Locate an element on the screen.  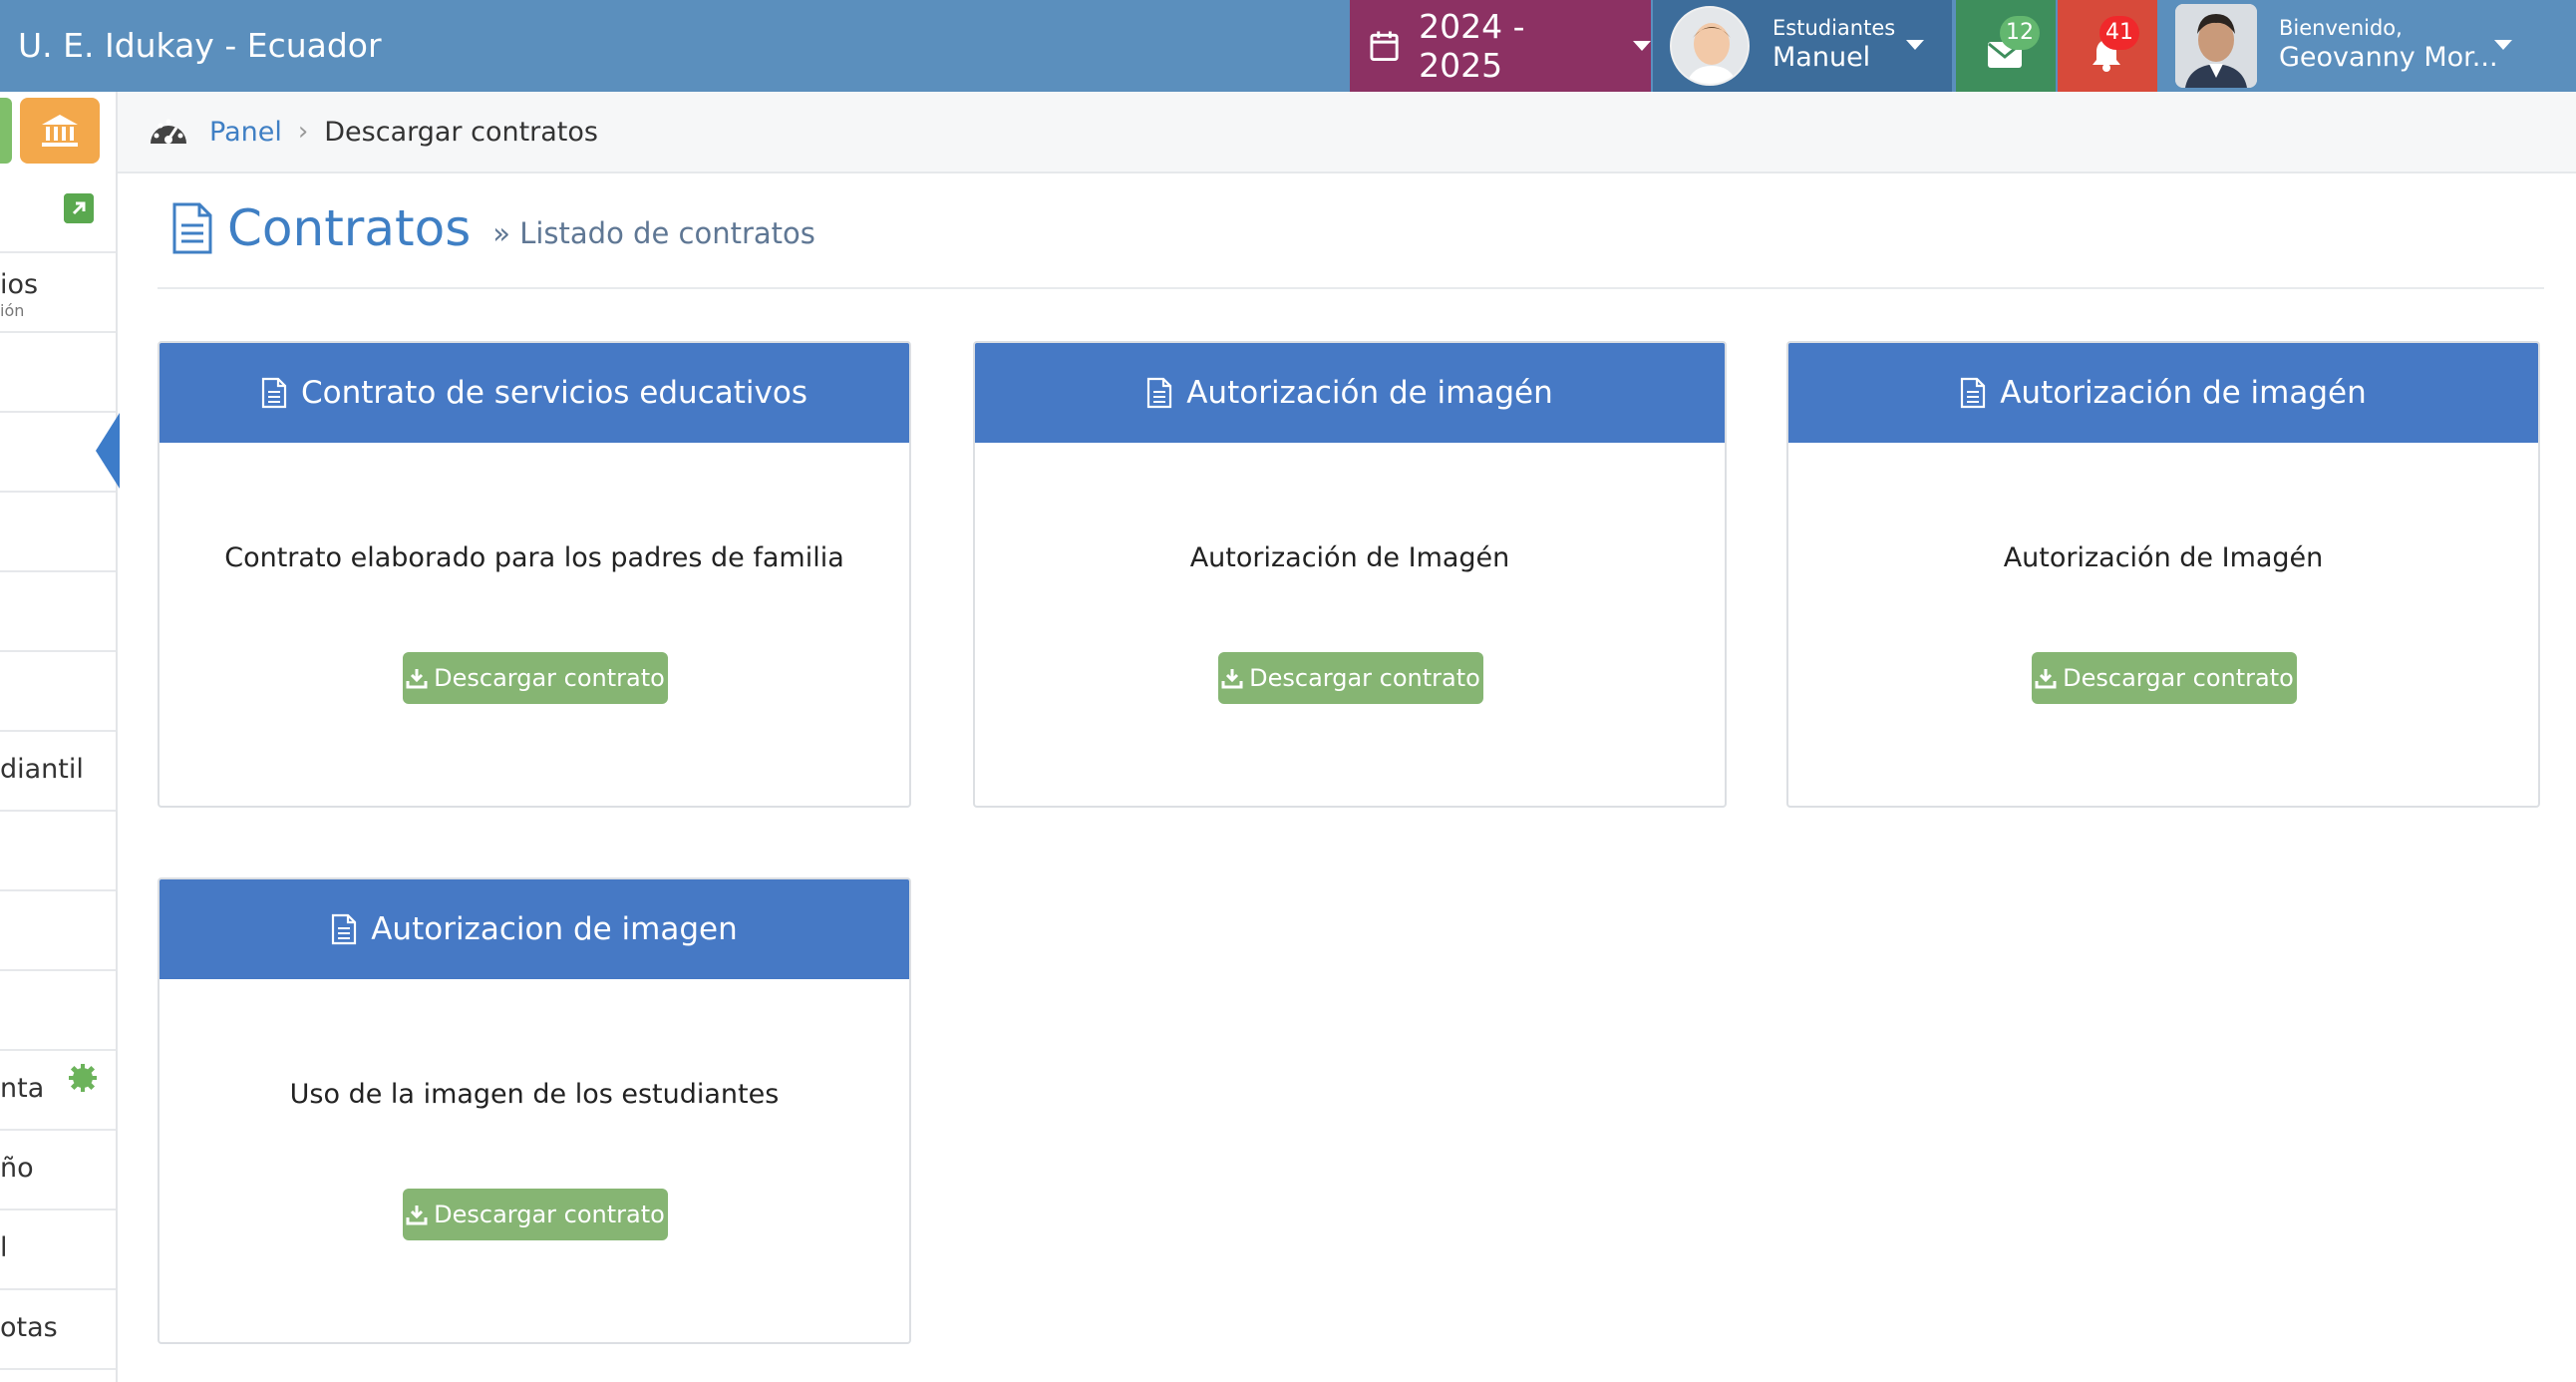
bank-icon is located at coordinates (60, 131).